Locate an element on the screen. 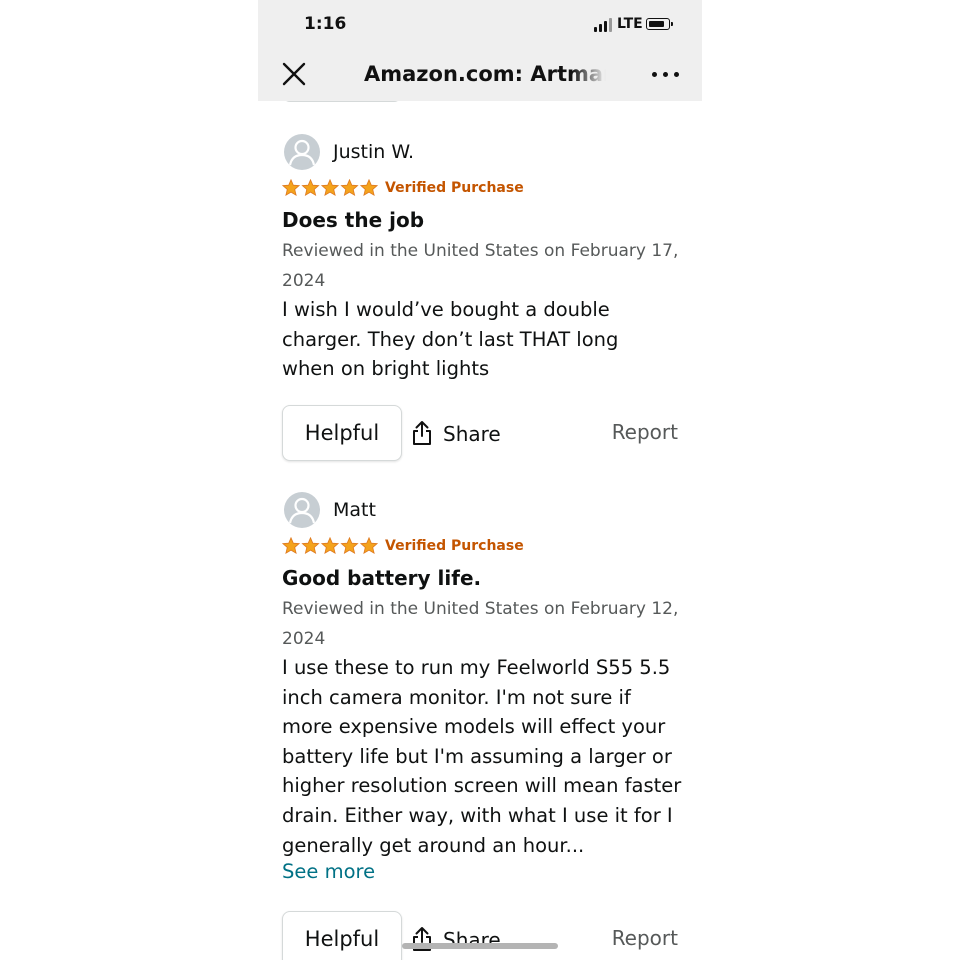  battery-icon is located at coordinates (659, 24).